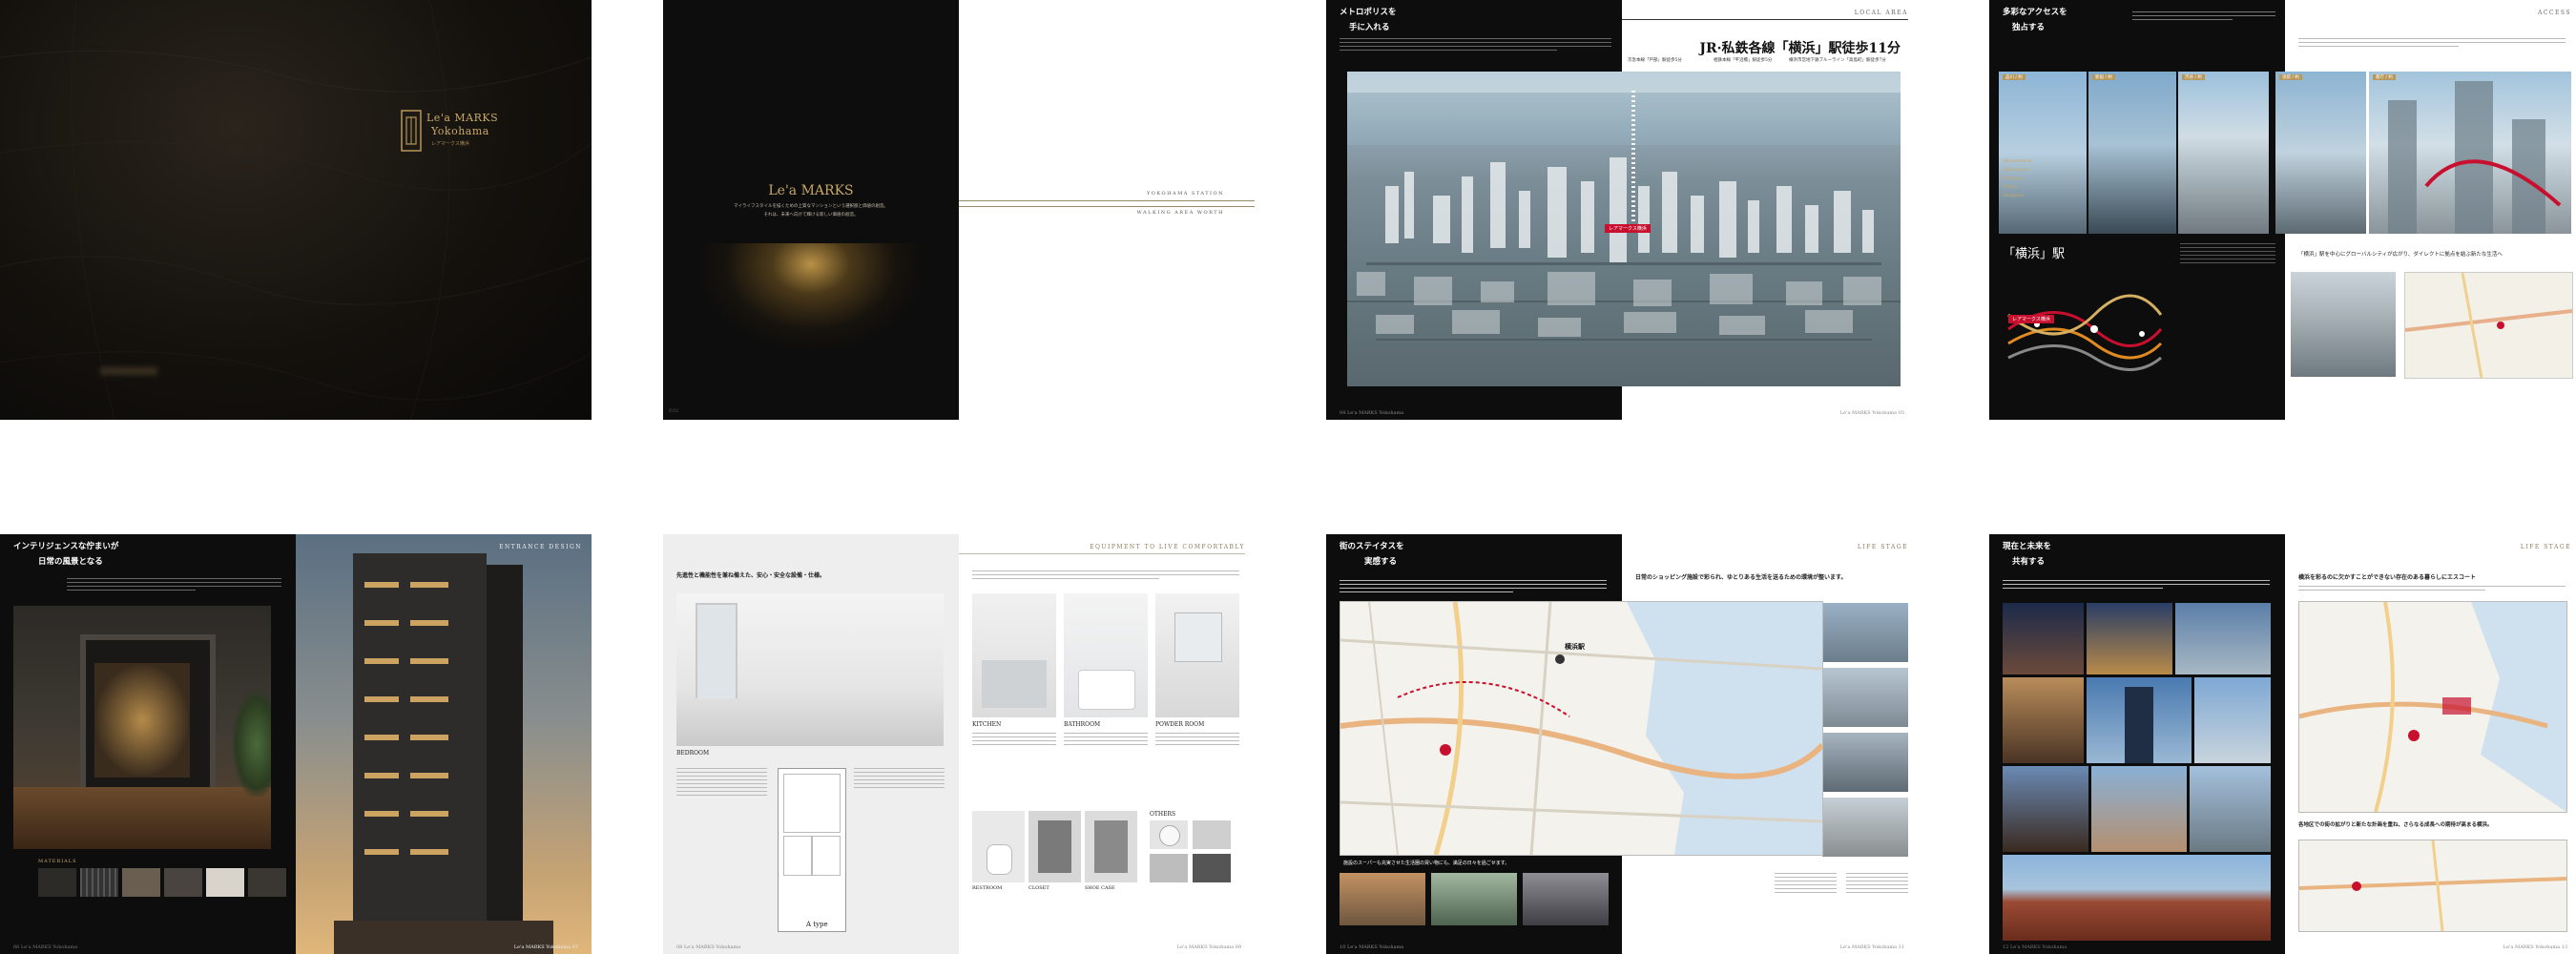 The width and height of the screenshot is (2576, 954). Describe the element at coordinates (1800, 48) in the screenshot. I see `location-headline: JR·私鉄各線「横浜」駅徒歩11分` at that location.